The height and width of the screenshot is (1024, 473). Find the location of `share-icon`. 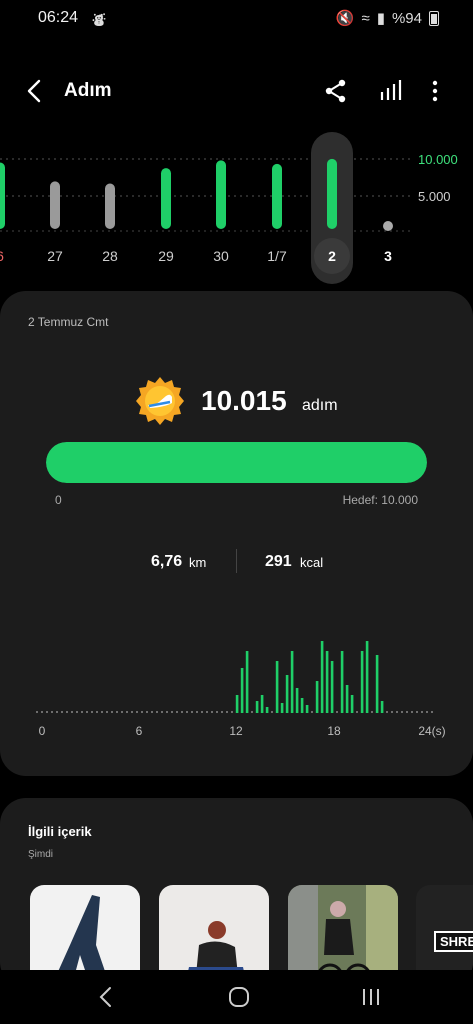

share-icon is located at coordinates (336, 91).